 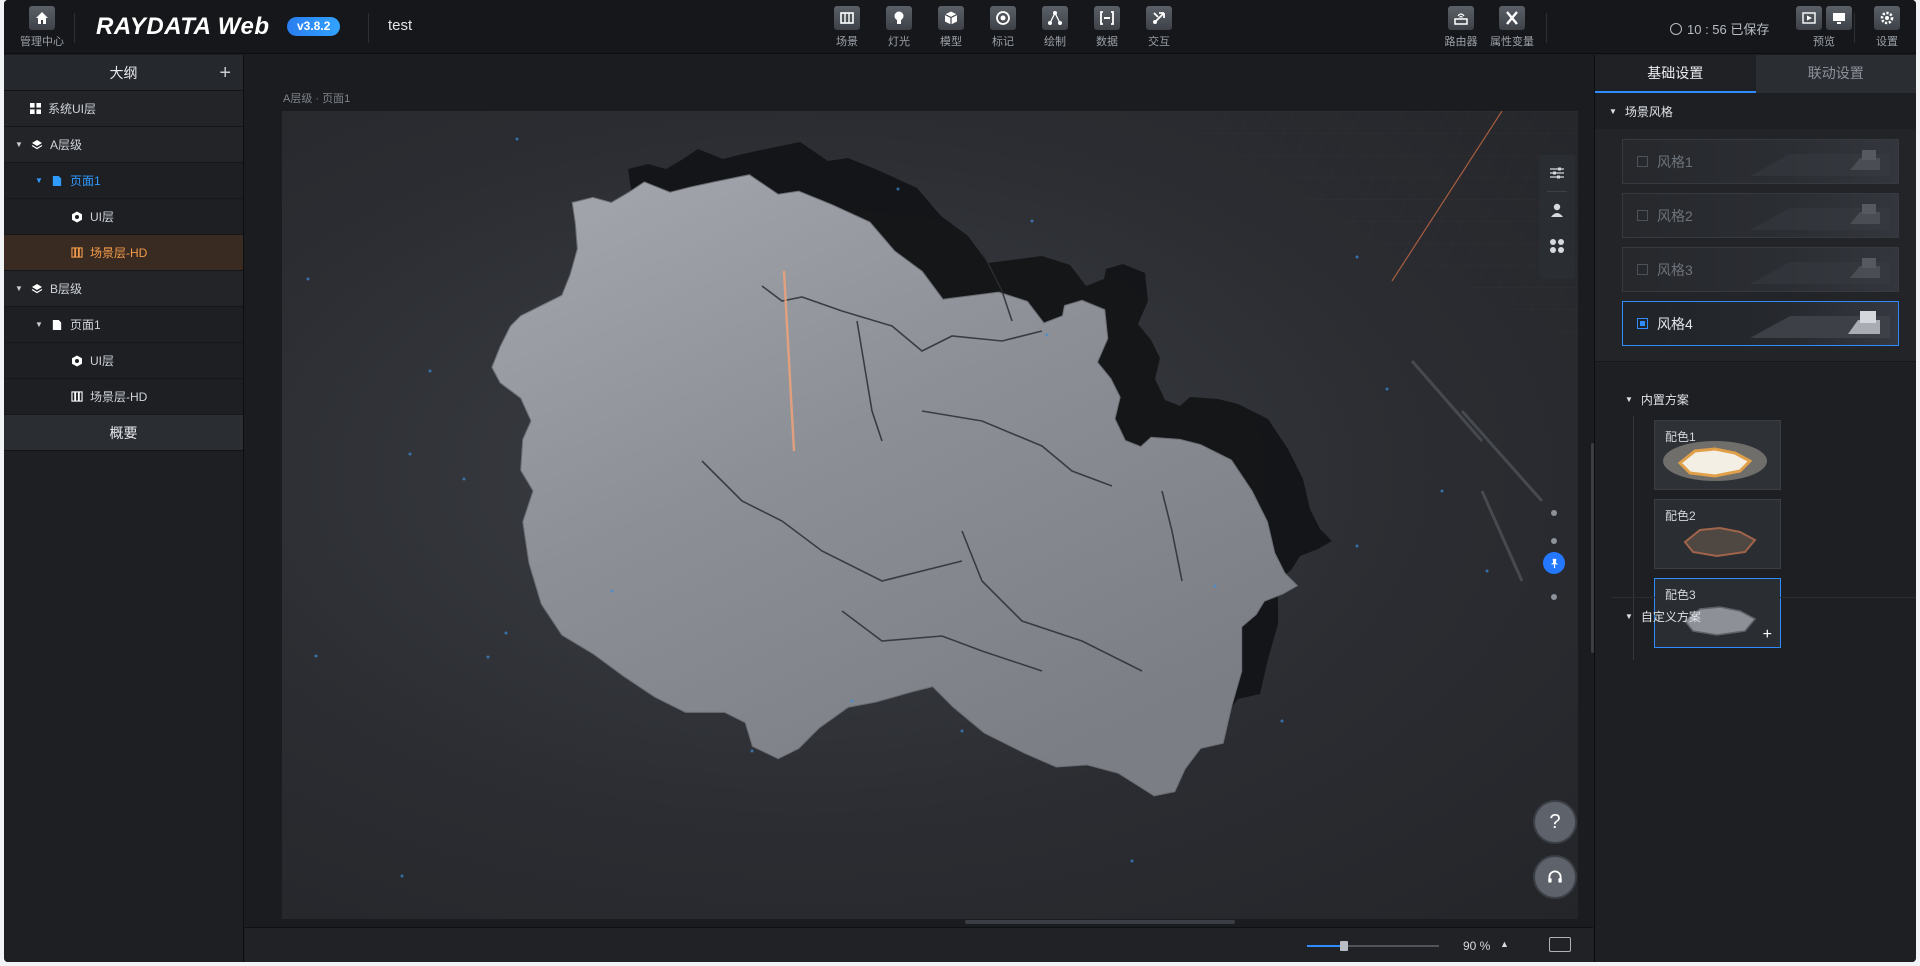 I want to click on management-center-button: 管理中心, so click(x=42, y=27).